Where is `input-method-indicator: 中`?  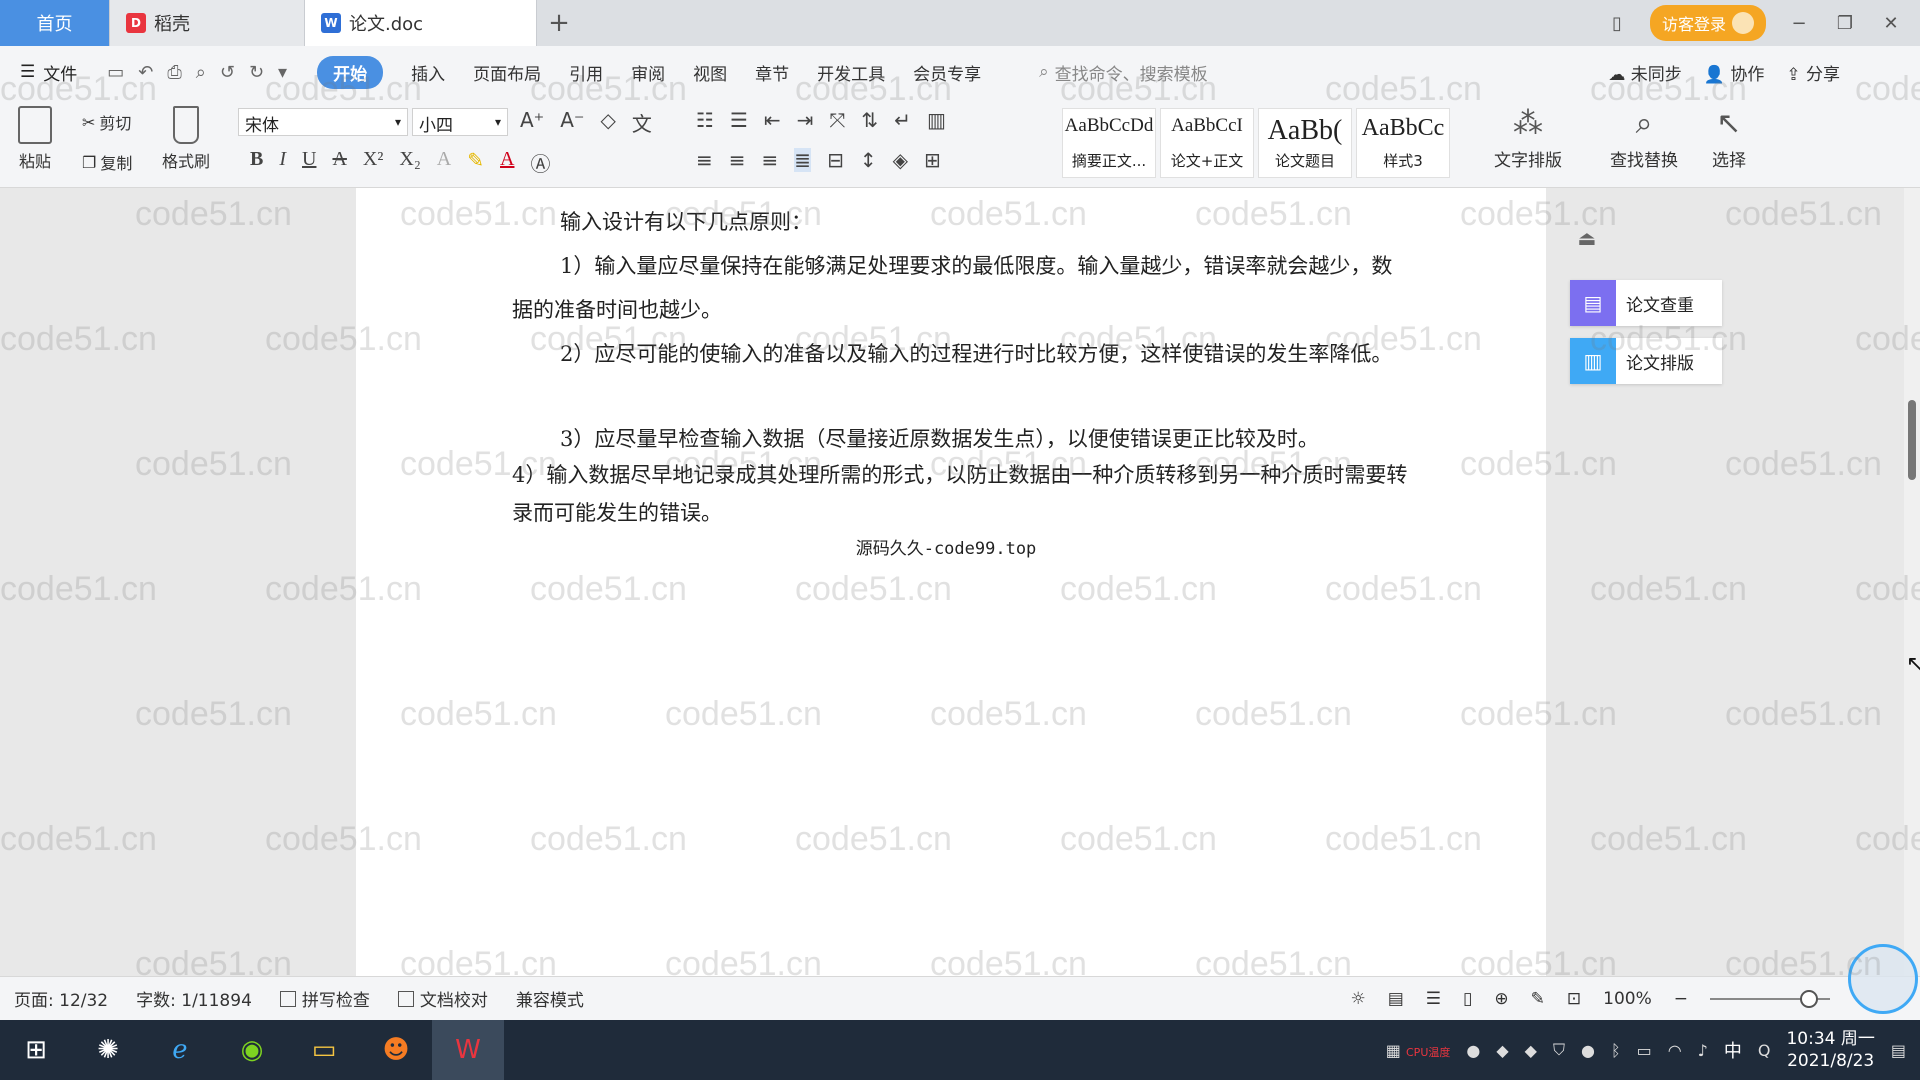 input-method-indicator: 中 is located at coordinates (1733, 1050).